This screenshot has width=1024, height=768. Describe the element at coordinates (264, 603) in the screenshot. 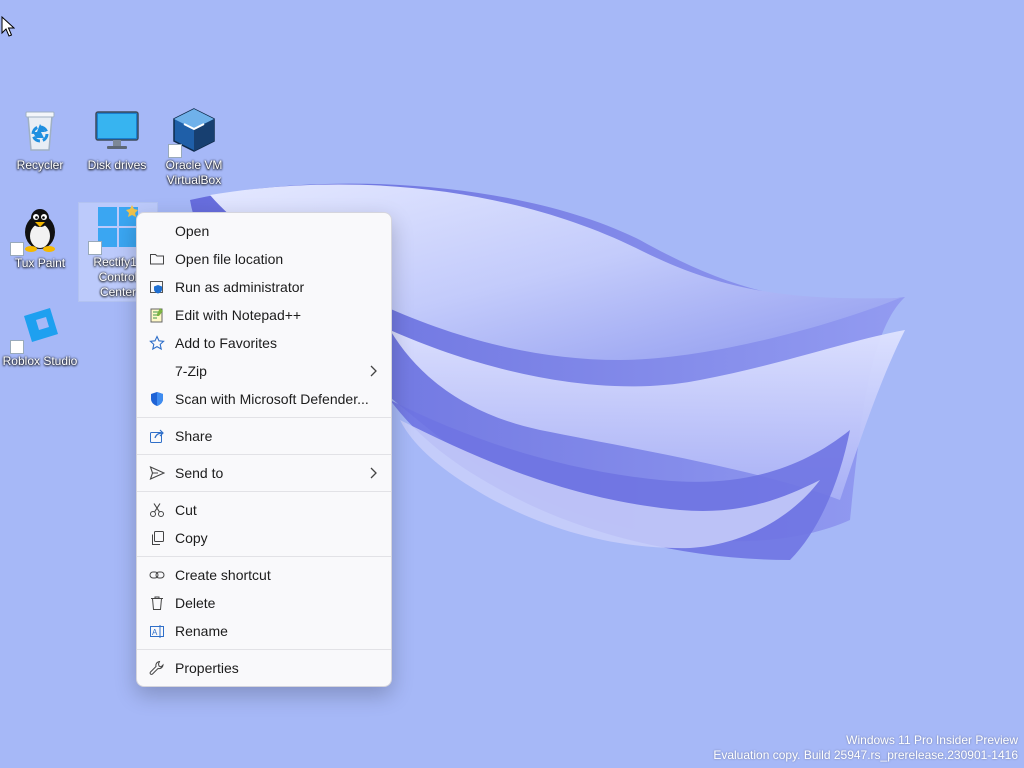

I see `menu-item-delete: Delete` at that location.